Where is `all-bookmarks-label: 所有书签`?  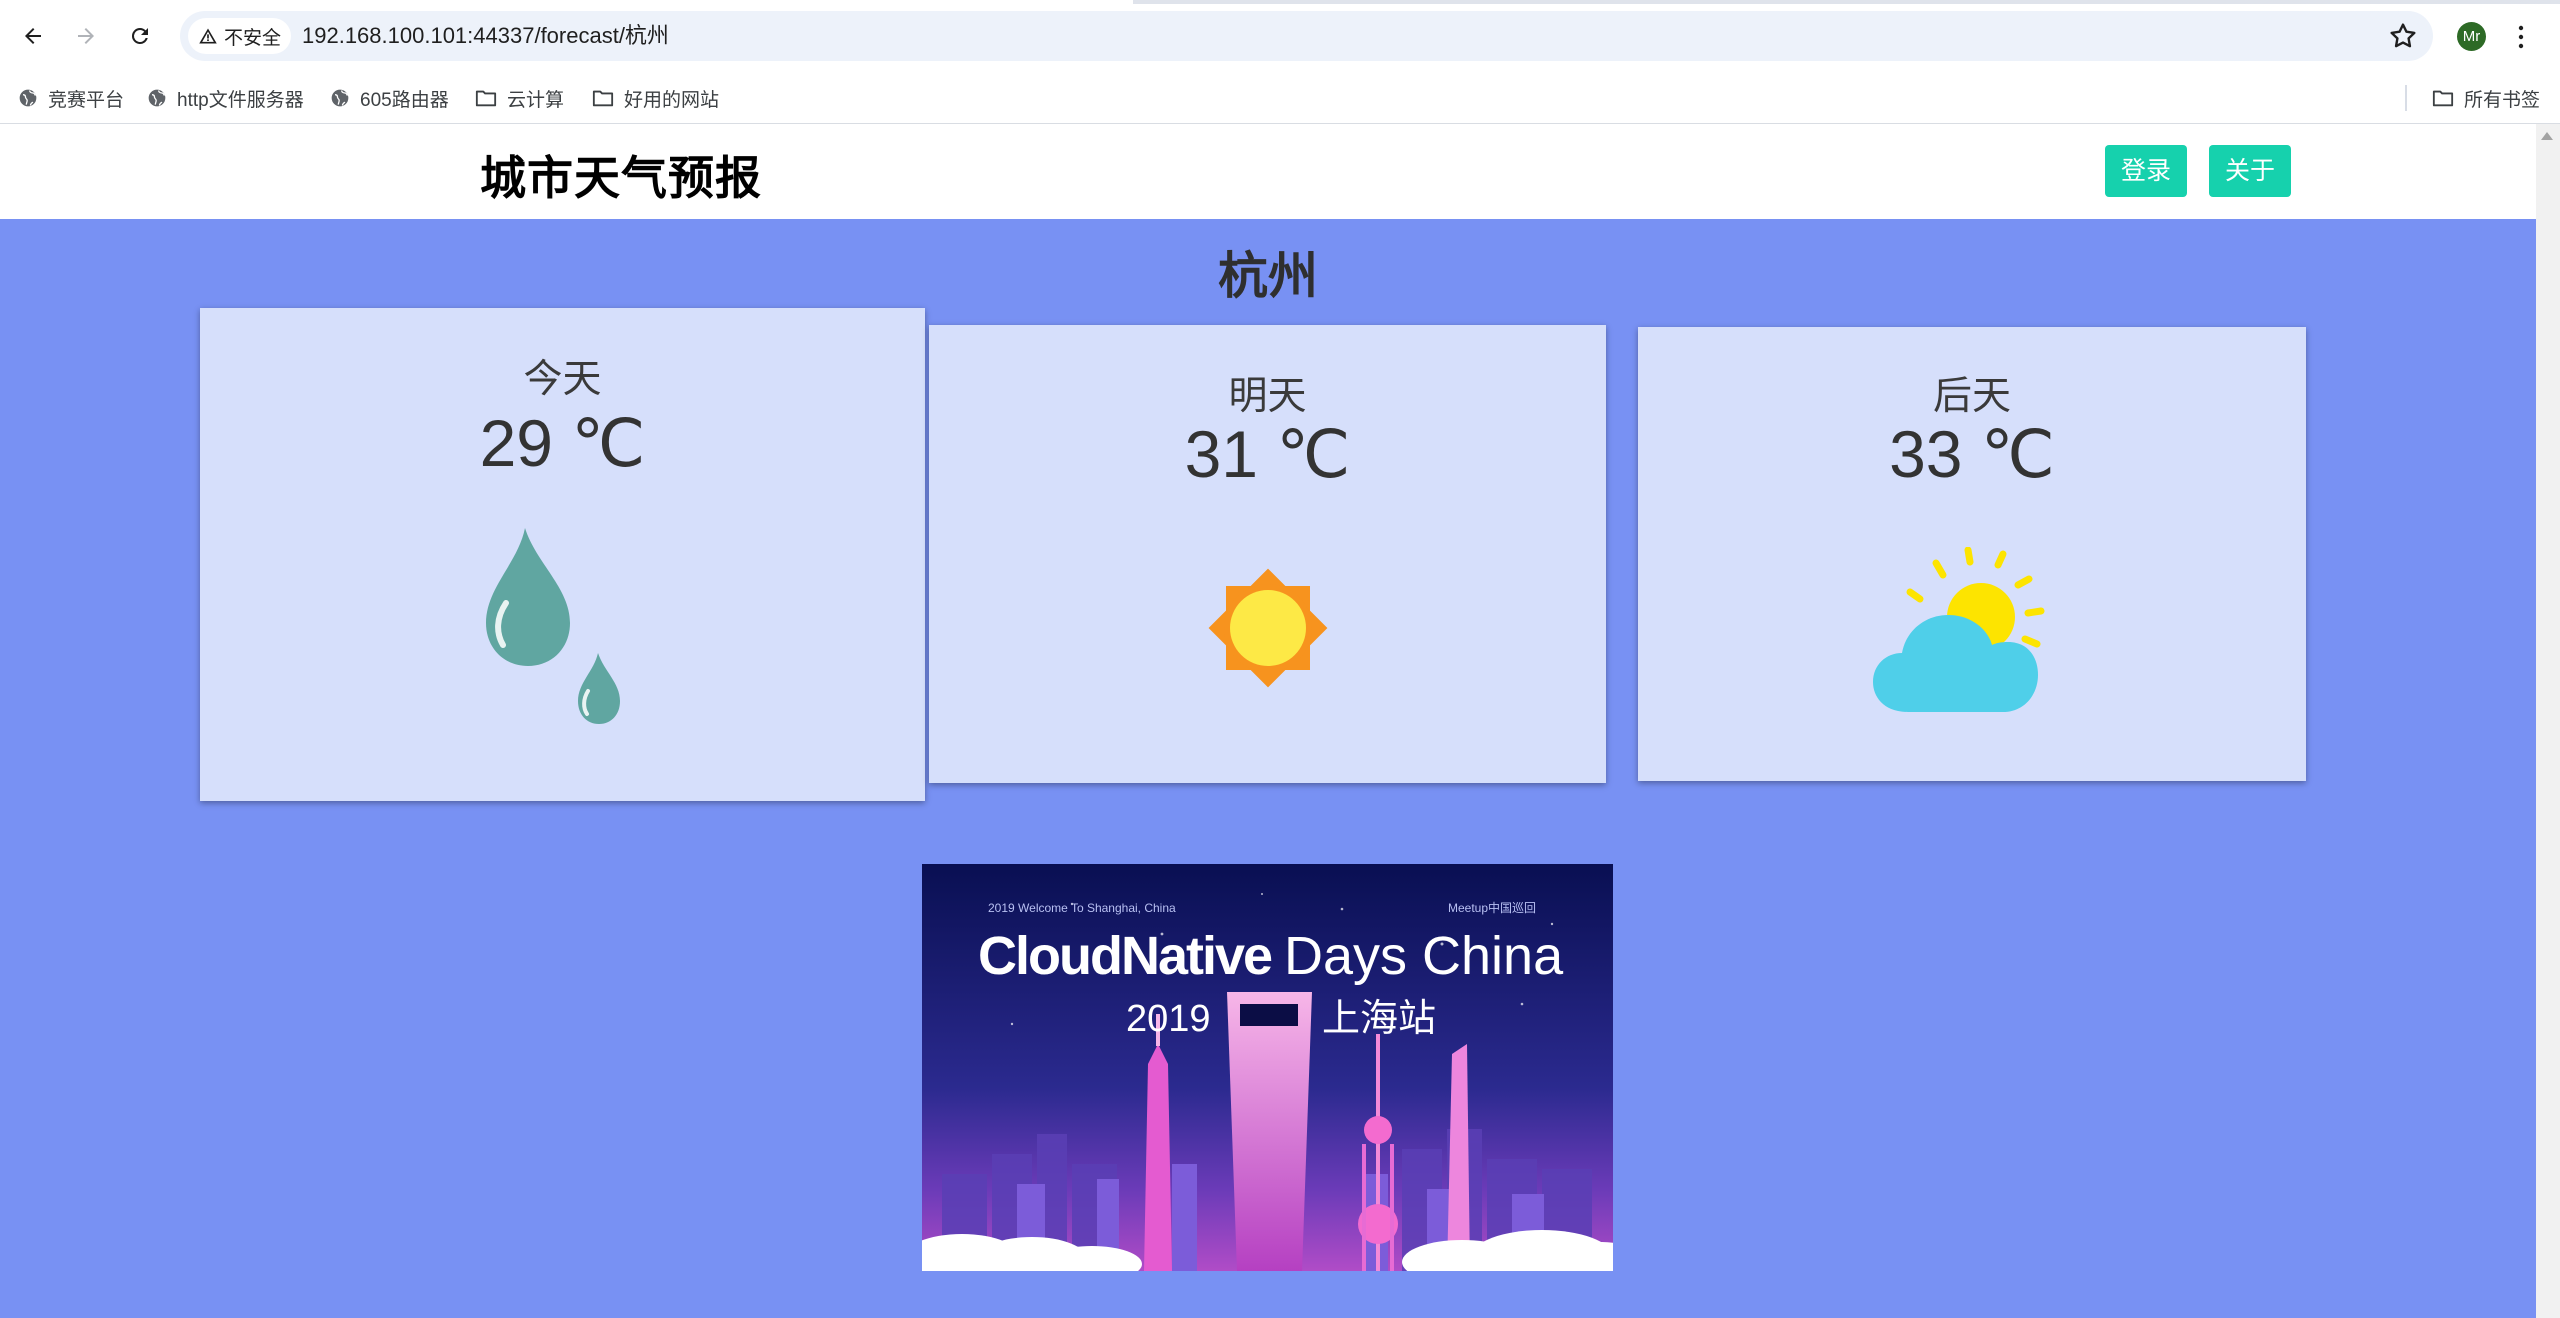 all-bookmarks-label: 所有书签 is located at coordinates (2502, 100).